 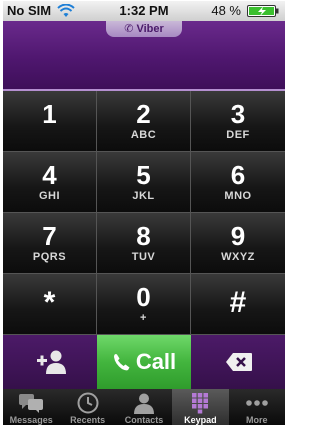 What do you see at coordinates (143, 175) in the screenshot?
I see `key-digit: 5` at bounding box center [143, 175].